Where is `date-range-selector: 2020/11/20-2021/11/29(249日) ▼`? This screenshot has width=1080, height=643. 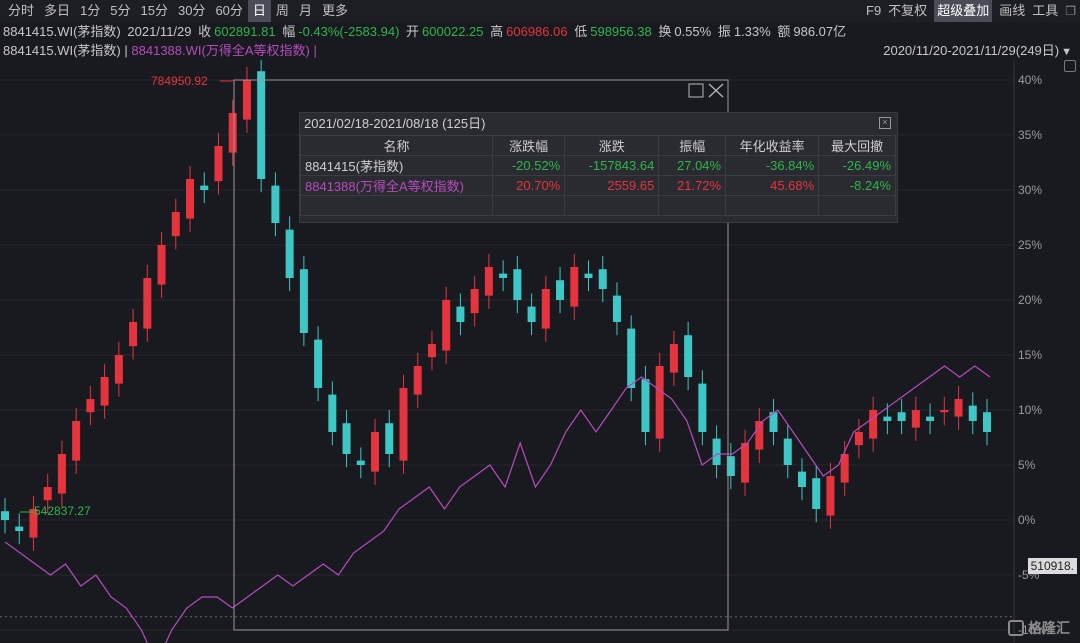 date-range-selector: 2020/11/20-2021/11/29(249日) ▼ is located at coordinates (977, 51).